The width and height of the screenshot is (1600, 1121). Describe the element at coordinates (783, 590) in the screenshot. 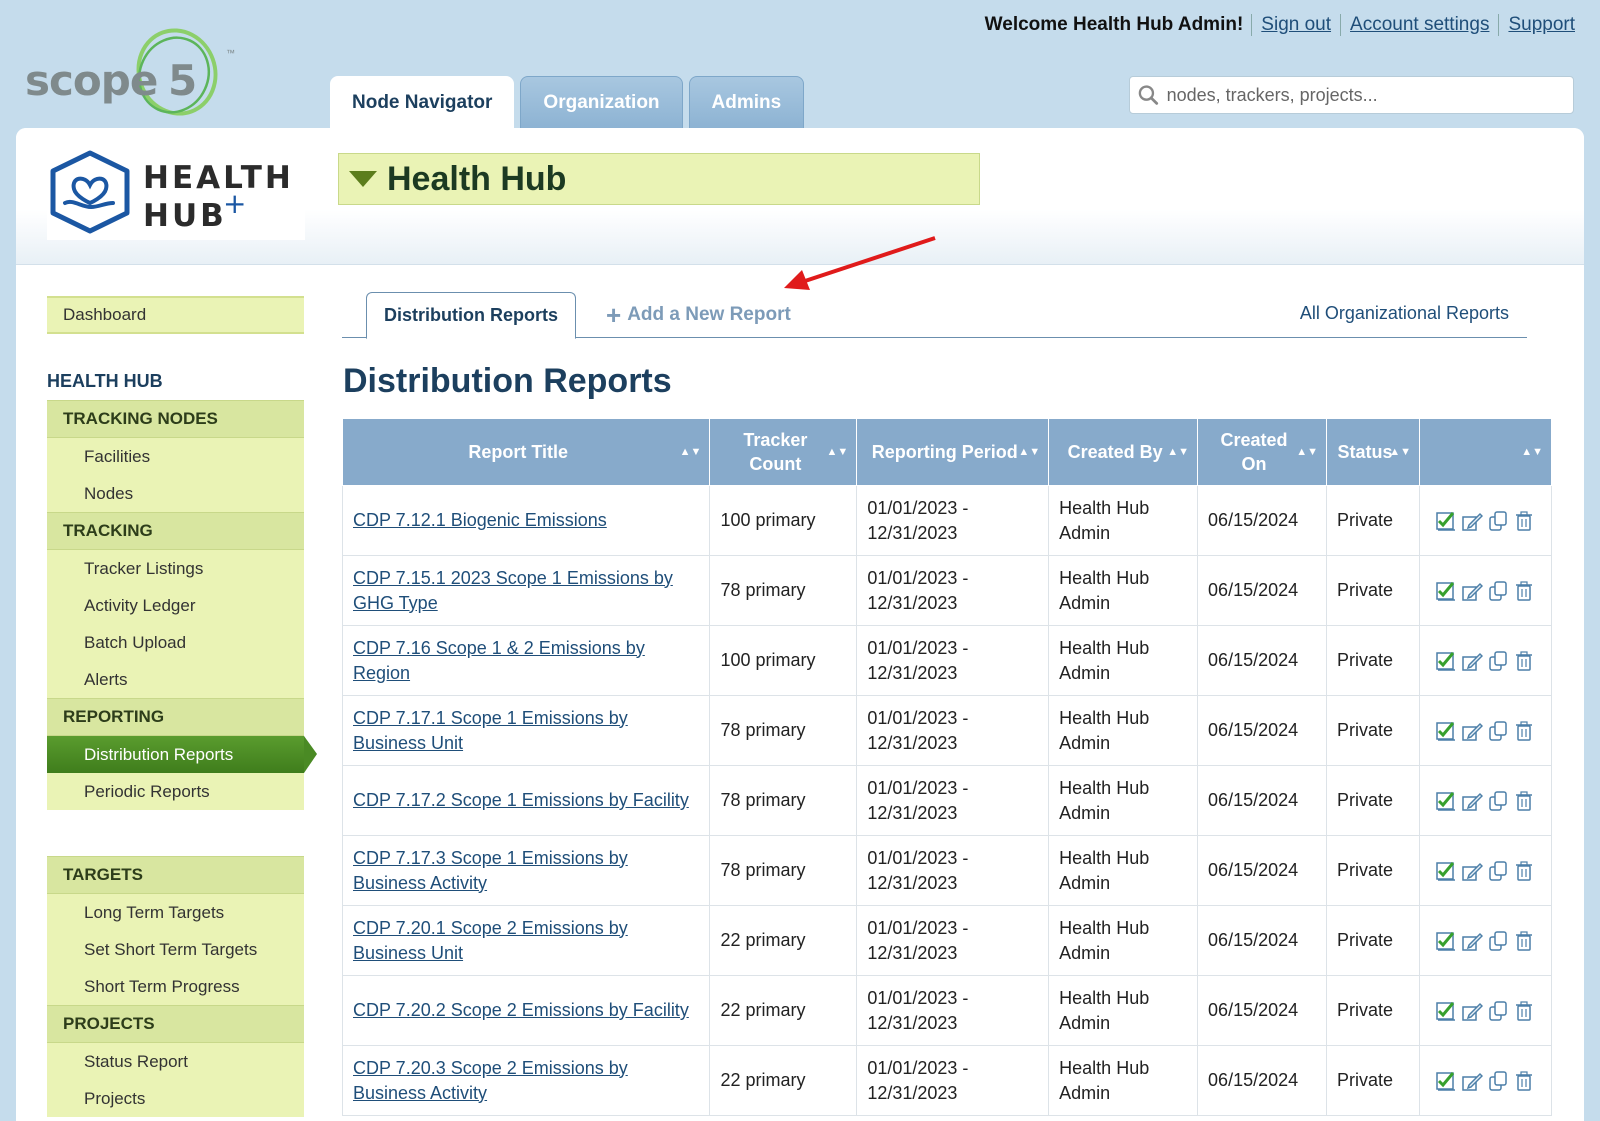

I see `cell-tracker-count: 78 primary` at that location.